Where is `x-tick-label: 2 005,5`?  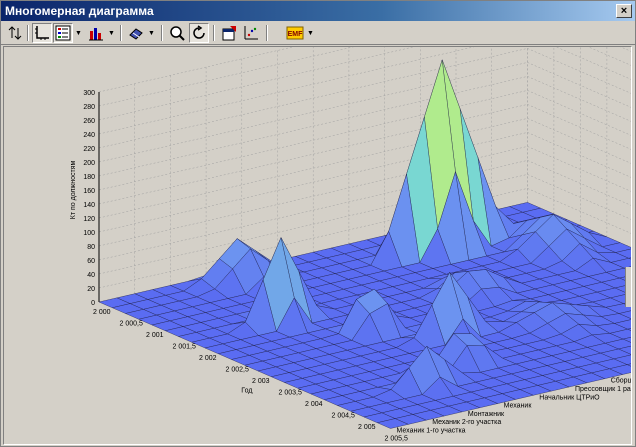 x-tick-label: 2 005,5 is located at coordinates (396, 439).